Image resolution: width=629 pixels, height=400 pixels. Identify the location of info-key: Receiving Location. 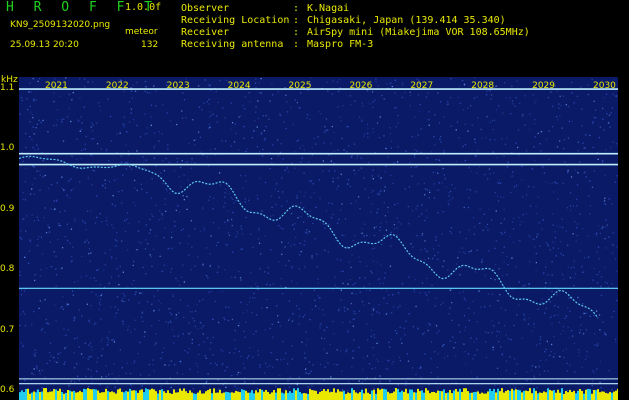
(235, 20).